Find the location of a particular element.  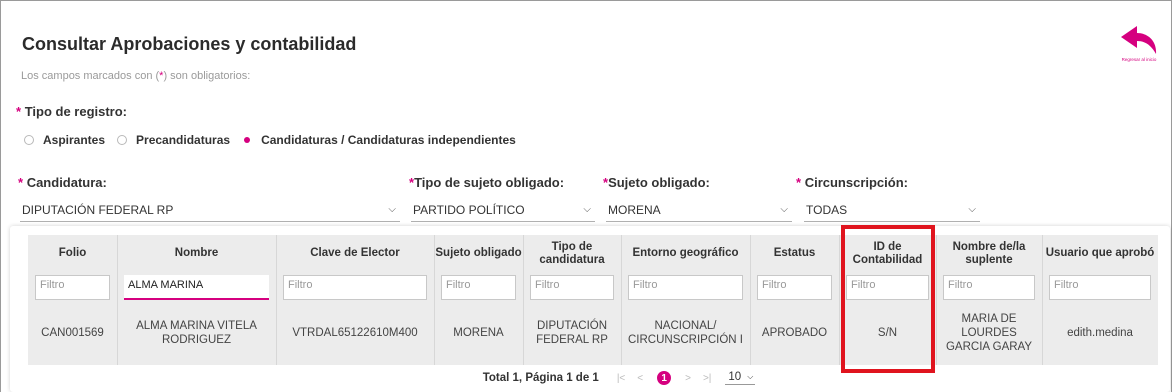

cell-nombre-suplente: MARIA DE LOURDES GARCIA GARAY is located at coordinates (989, 333).